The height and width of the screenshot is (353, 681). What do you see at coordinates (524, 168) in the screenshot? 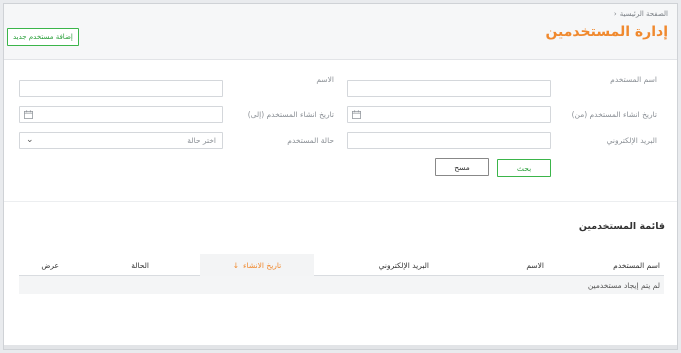
I see `search-button: بحث` at bounding box center [524, 168].